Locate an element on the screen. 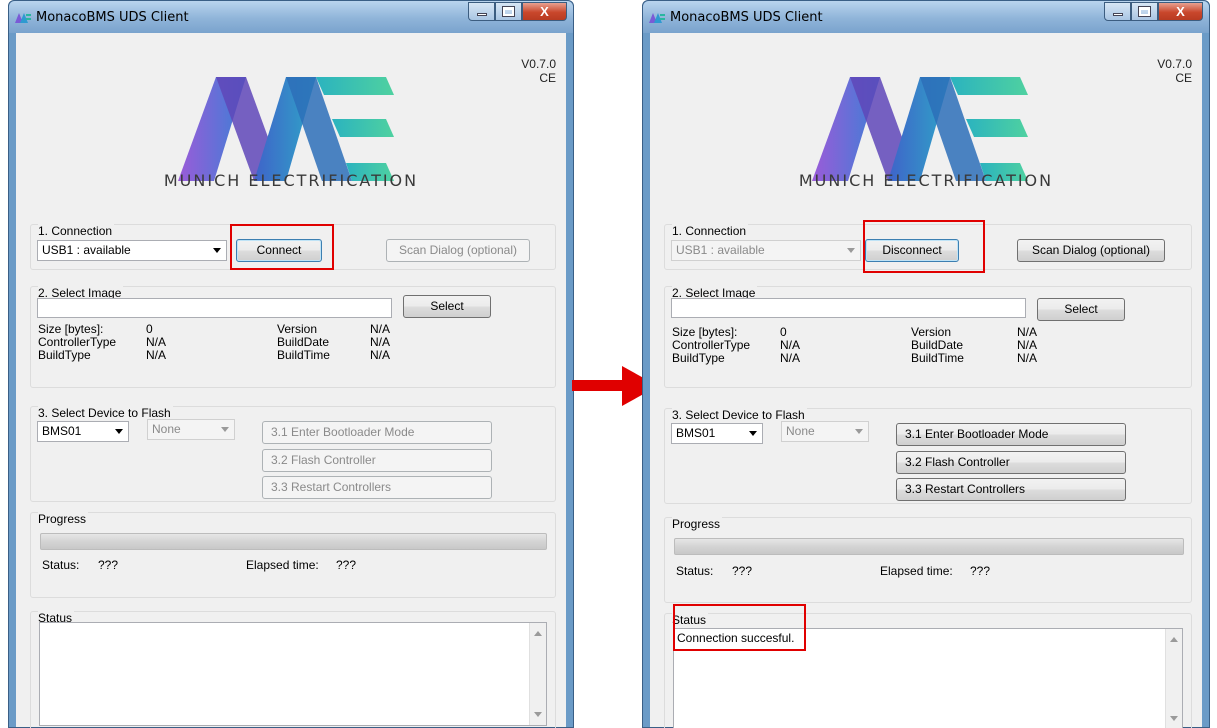 This screenshot has width=1217, height=728. status-group: Status is located at coordinates (293, 669).